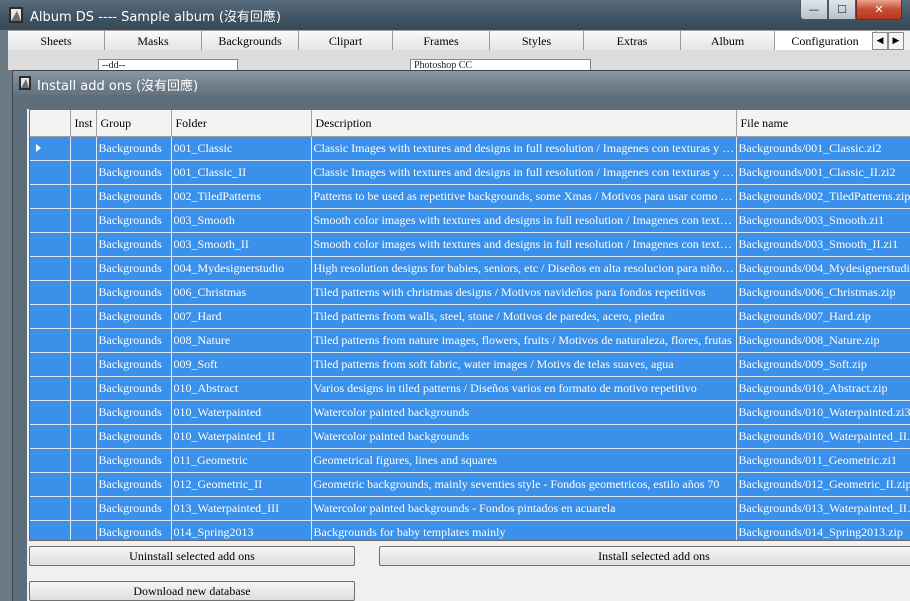 This screenshot has width=910, height=601. What do you see at coordinates (823, 244) in the screenshot?
I see `file-name-cell: Backgrounds/003_Smooth_II.zi1` at bounding box center [823, 244].